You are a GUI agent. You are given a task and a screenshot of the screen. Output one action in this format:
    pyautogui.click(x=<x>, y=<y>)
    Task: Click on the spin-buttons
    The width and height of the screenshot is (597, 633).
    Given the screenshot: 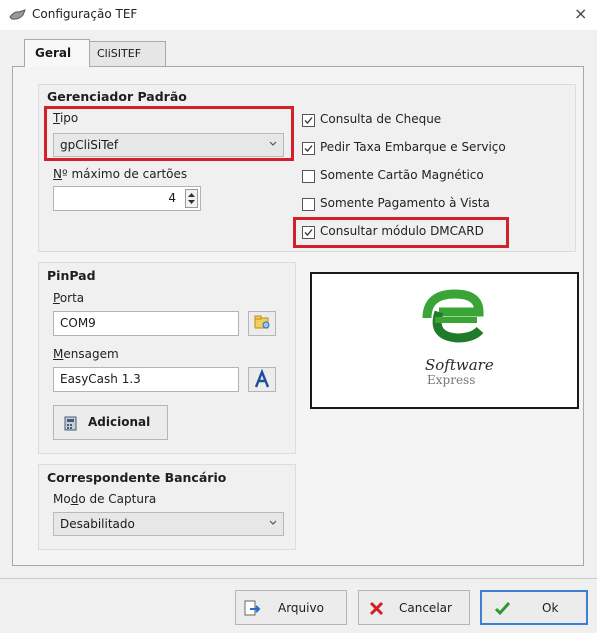 What is the action you would take?
    pyautogui.click(x=191, y=198)
    